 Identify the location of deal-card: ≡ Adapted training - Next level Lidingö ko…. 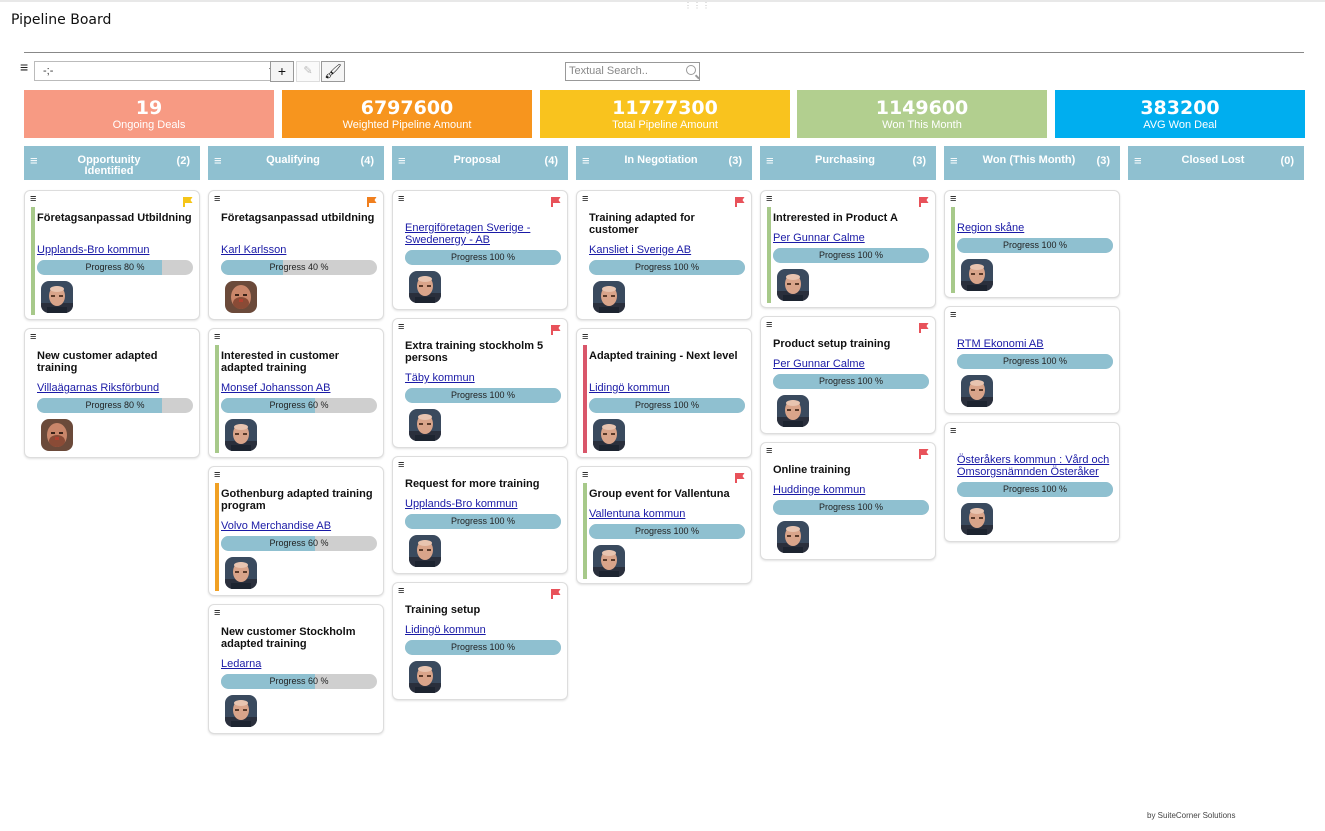
(664, 393).